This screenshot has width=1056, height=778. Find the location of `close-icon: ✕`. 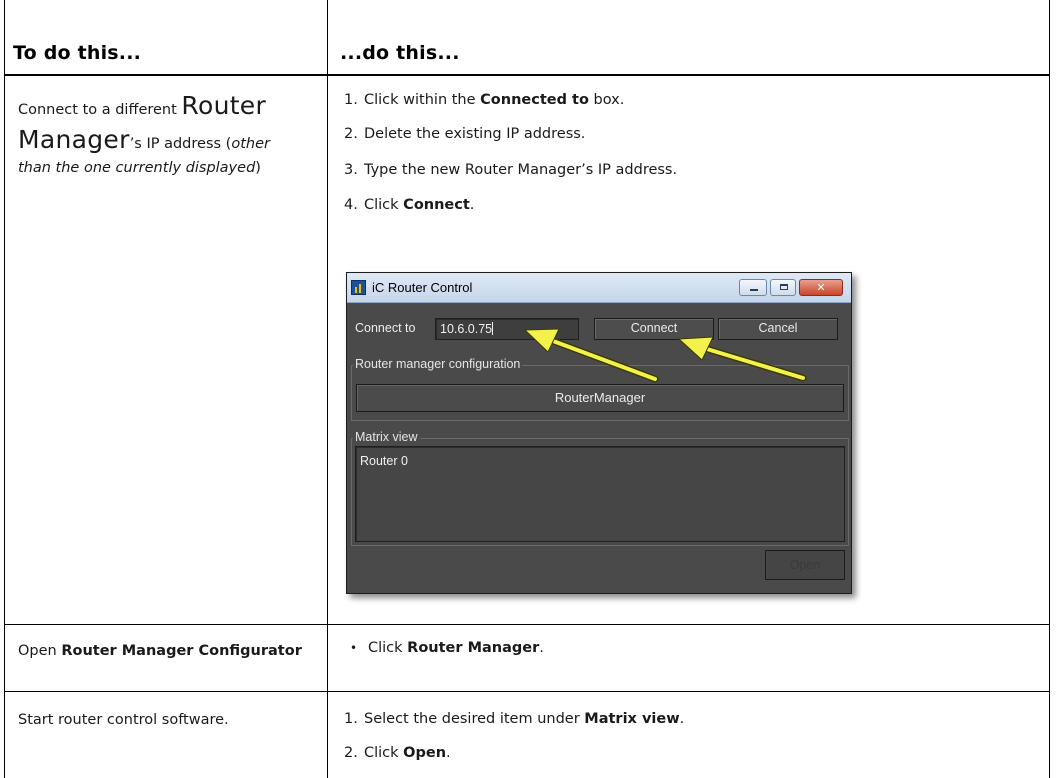

close-icon: ✕ is located at coordinates (821, 287).